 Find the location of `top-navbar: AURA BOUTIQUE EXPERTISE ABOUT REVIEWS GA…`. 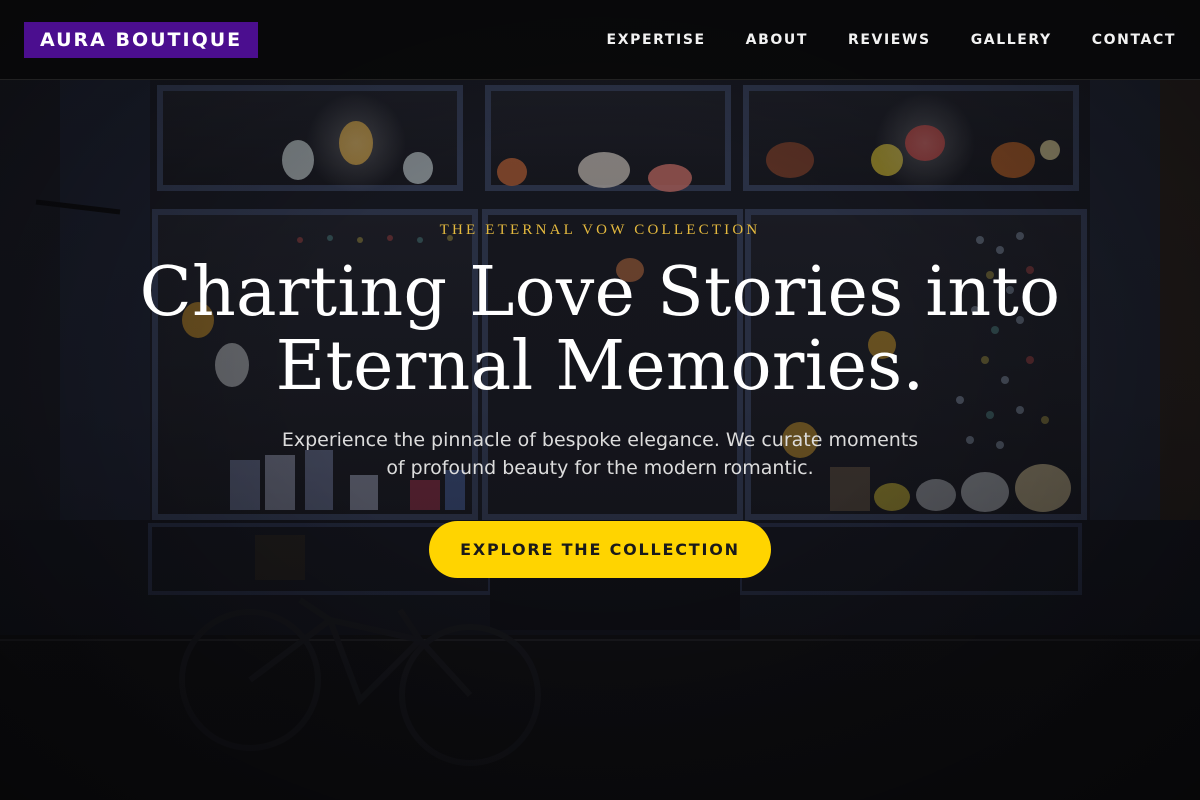

top-navbar: AURA BOUTIQUE EXPERTISE ABOUT REVIEWS GA… is located at coordinates (600, 40).